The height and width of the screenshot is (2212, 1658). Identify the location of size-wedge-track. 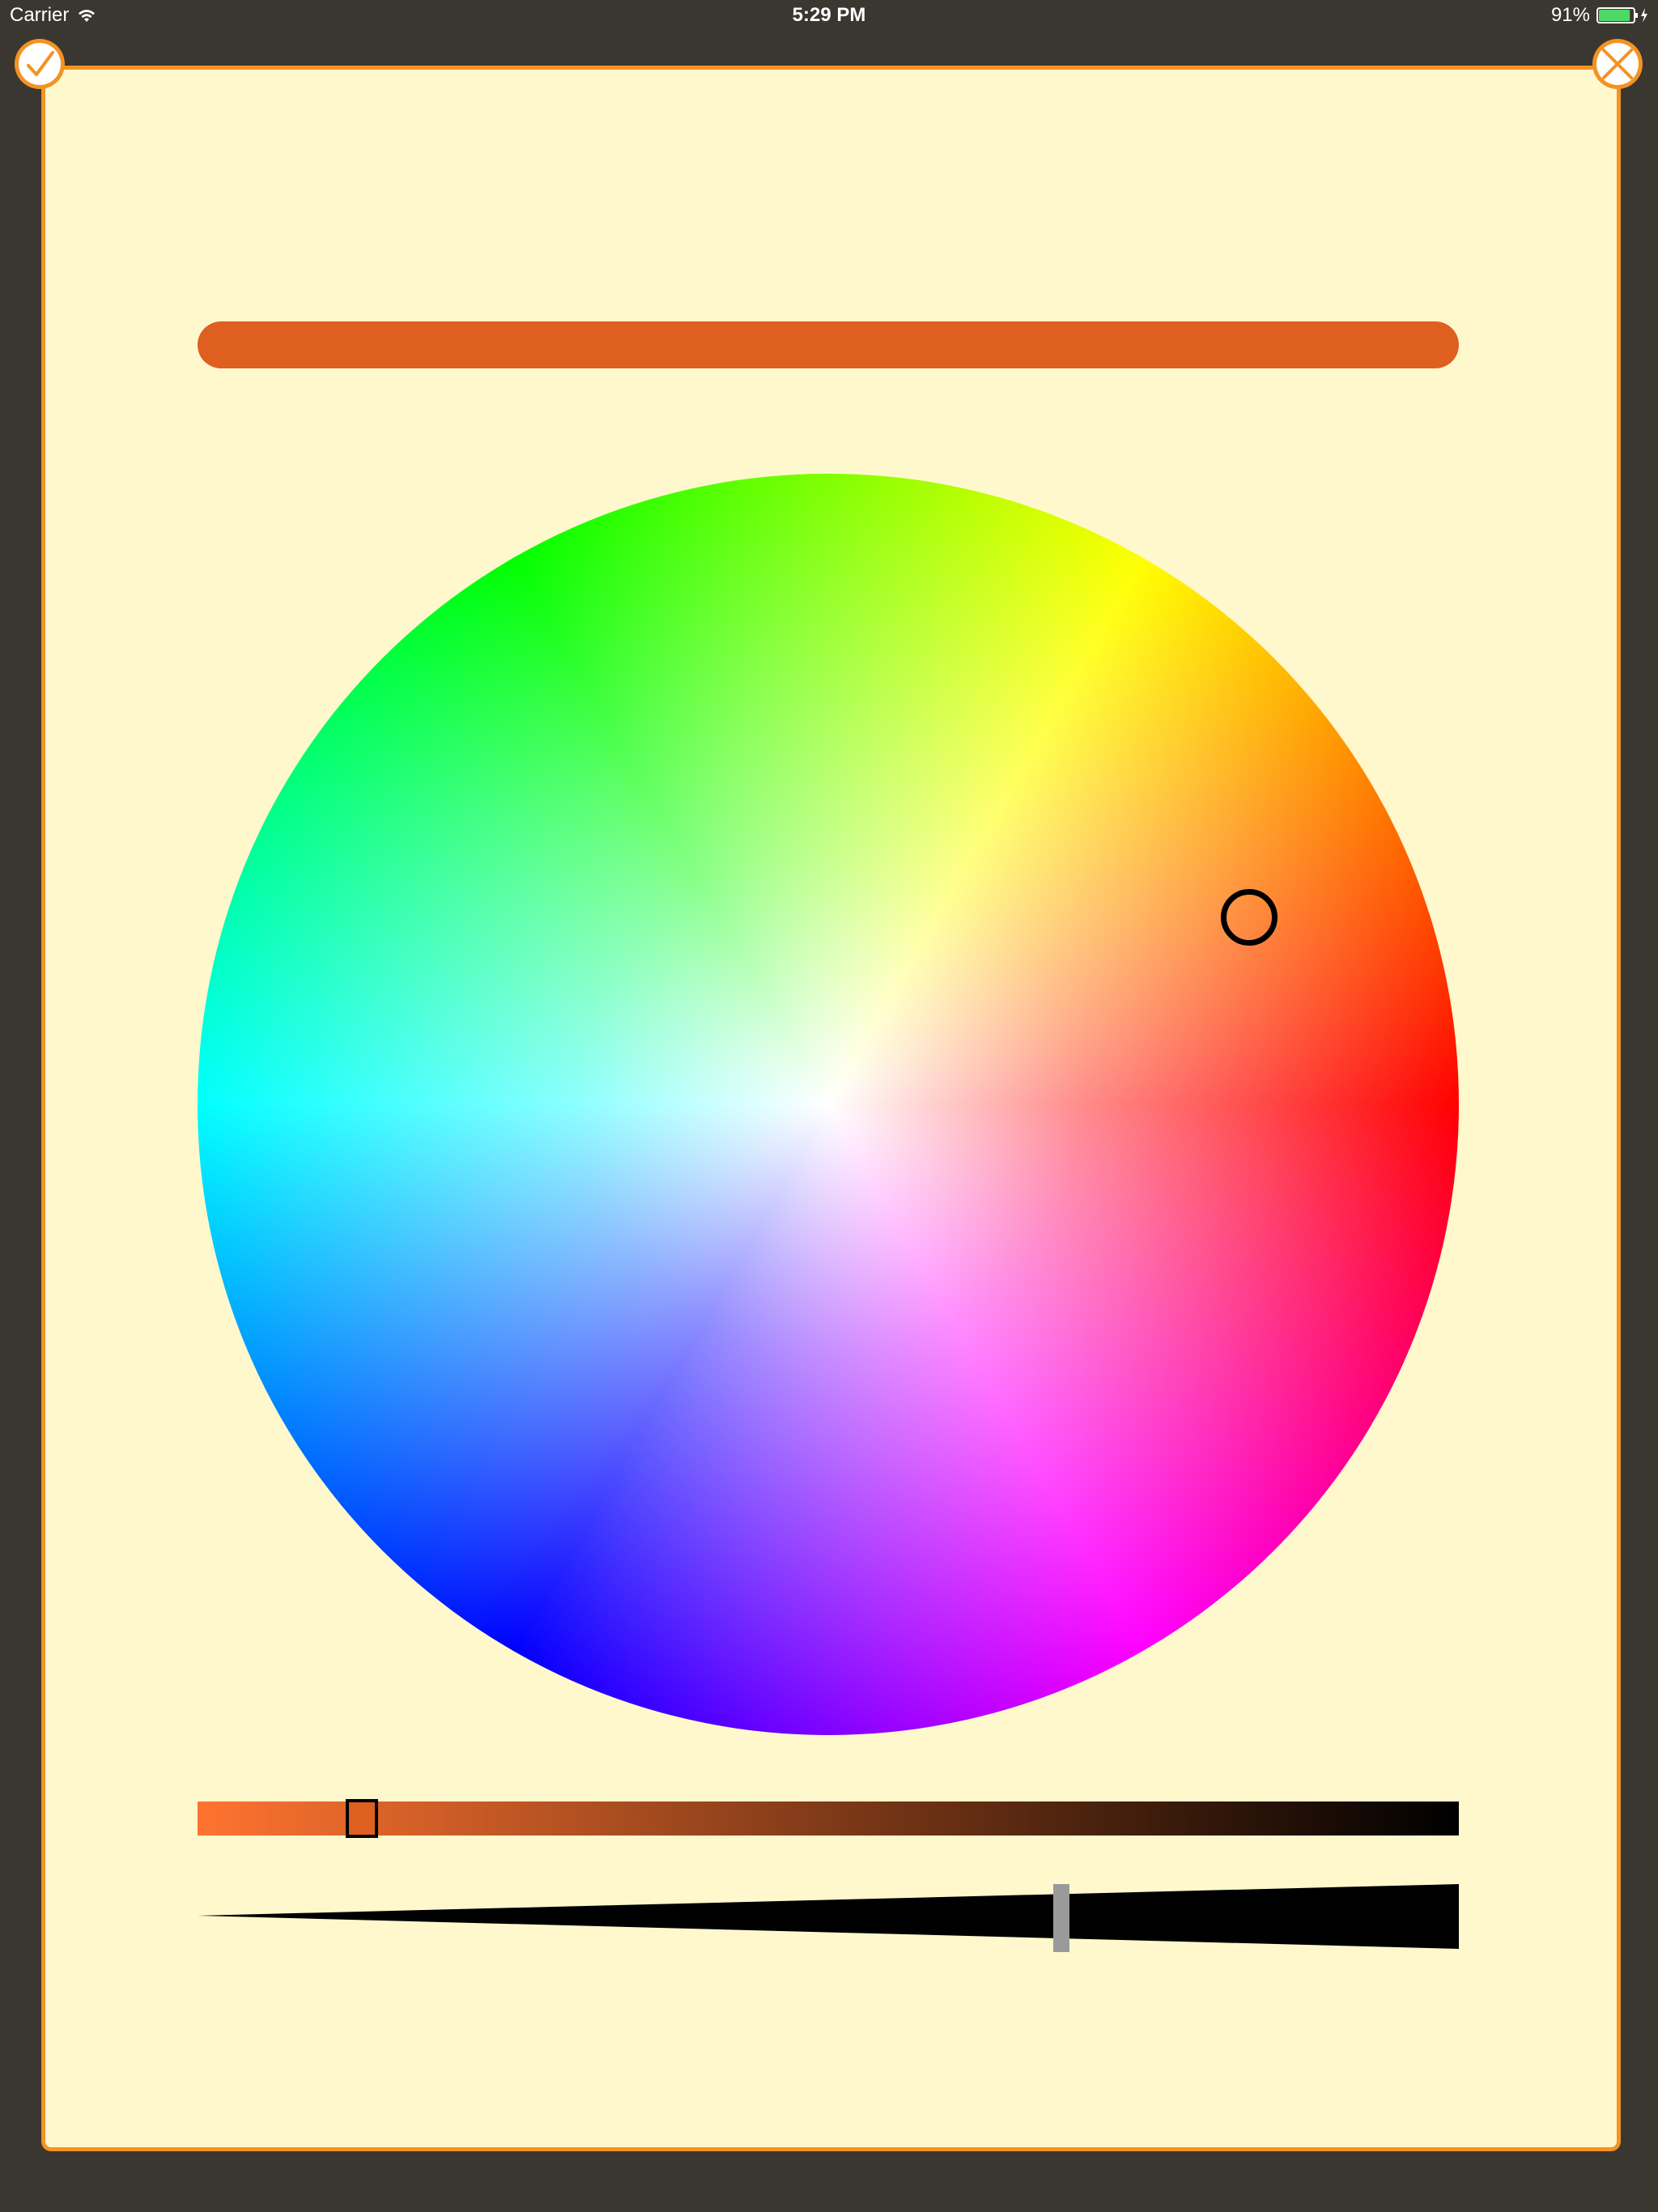
(828, 1916).